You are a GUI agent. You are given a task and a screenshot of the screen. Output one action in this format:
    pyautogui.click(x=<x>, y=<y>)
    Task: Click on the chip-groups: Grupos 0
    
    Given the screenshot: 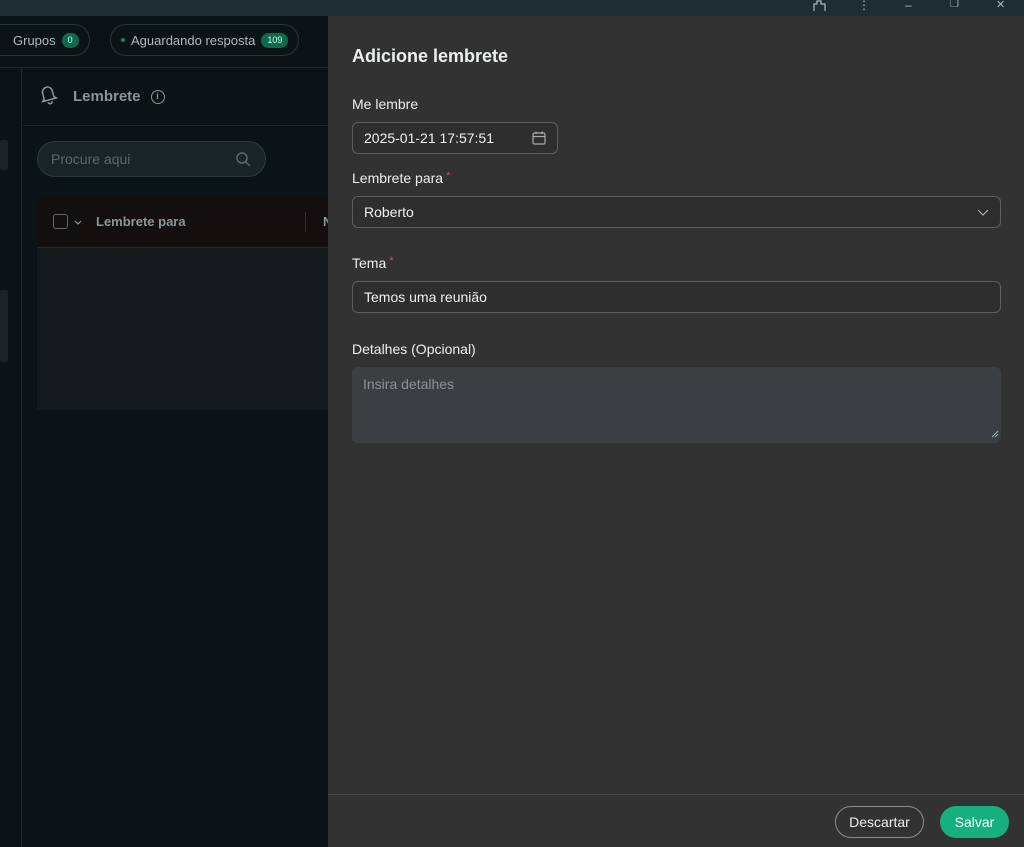 What is the action you would take?
    pyautogui.click(x=45, y=40)
    